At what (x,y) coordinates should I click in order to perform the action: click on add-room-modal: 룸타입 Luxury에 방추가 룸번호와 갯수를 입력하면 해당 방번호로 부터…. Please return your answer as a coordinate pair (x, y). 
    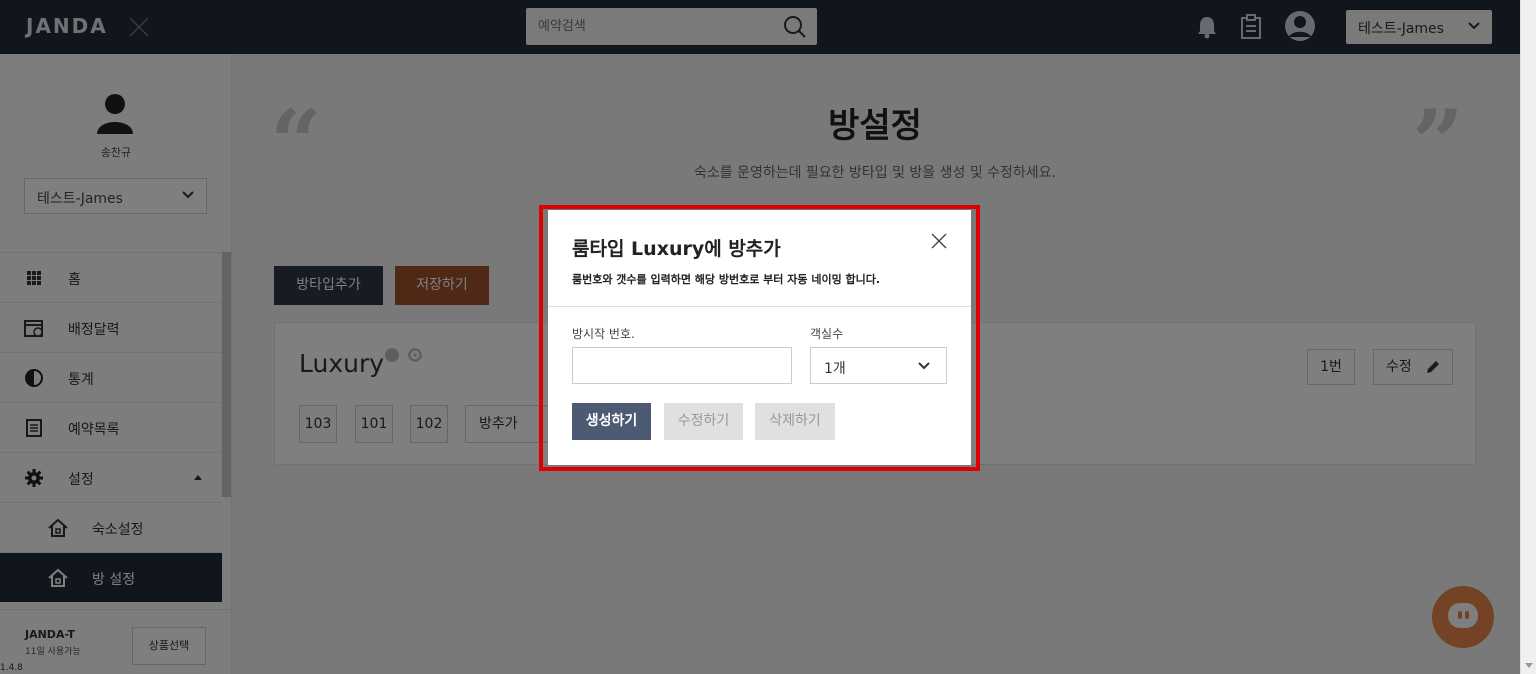
    Looking at the image, I should click on (759, 337).